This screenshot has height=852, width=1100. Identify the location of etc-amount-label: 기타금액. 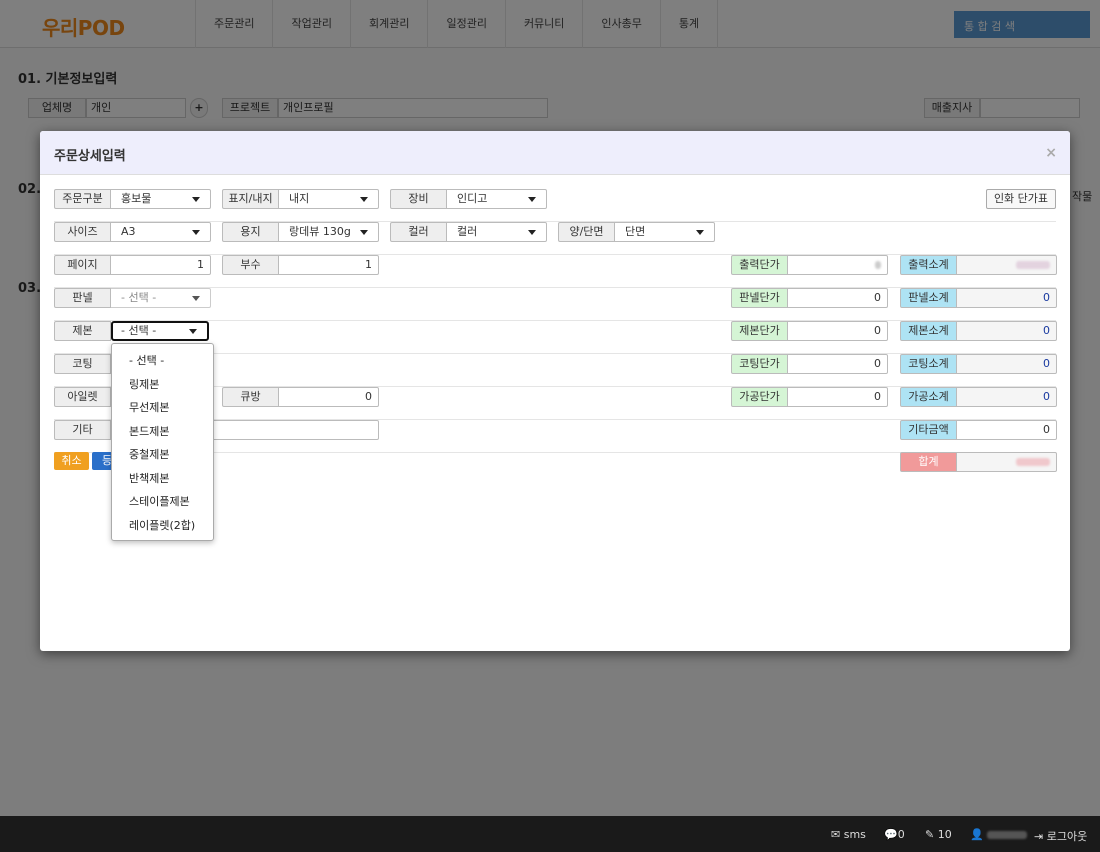
(928, 430).